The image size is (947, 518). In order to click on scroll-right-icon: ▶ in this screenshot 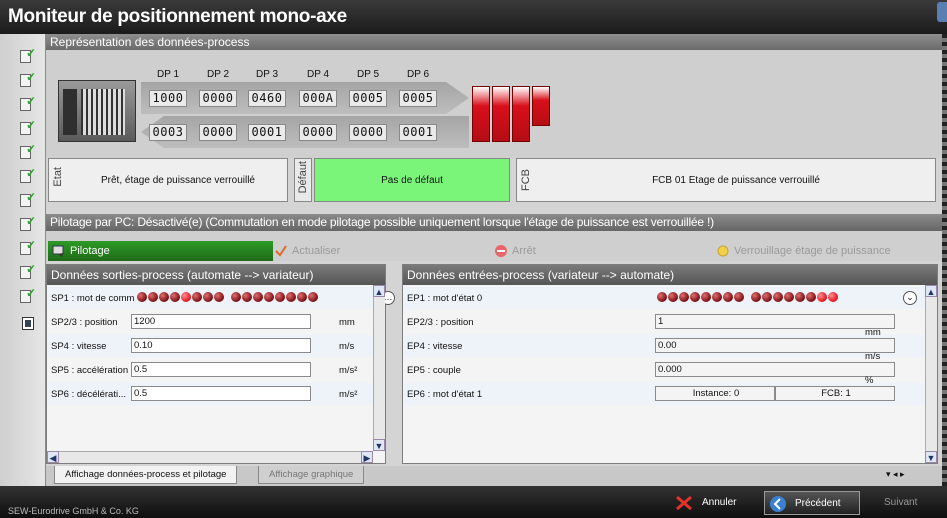, I will do `click(367, 457)`.